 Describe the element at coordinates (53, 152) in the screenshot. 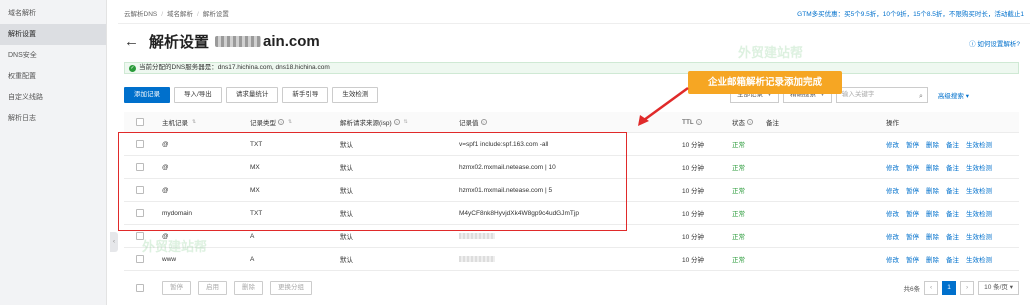

I see `sidebar: 域名解析 解析设置 DNS安全 权重配置 自定义线路 解析日志` at that location.